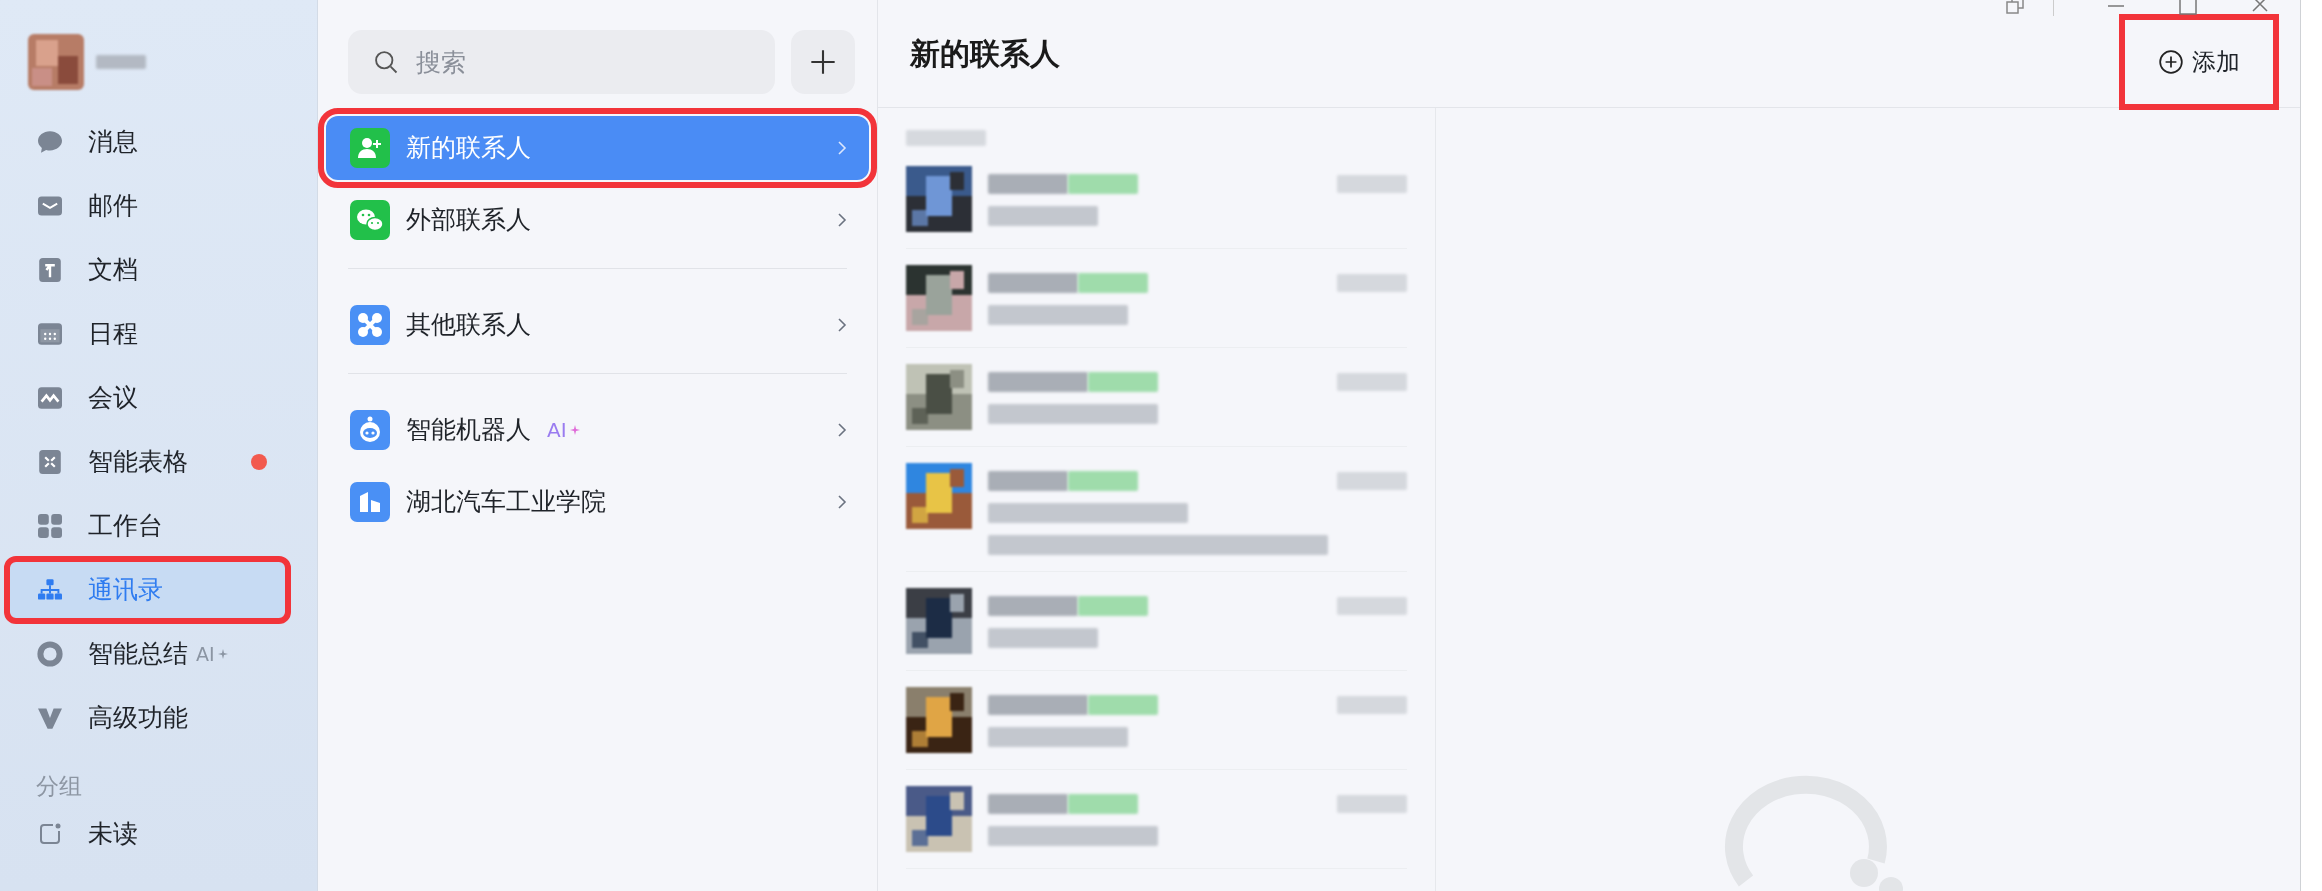 The width and height of the screenshot is (2322, 891). What do you see at coordinates (58, 786) in the screenshot?
I see `group-label: 分组` at bounding box center [58, 786].